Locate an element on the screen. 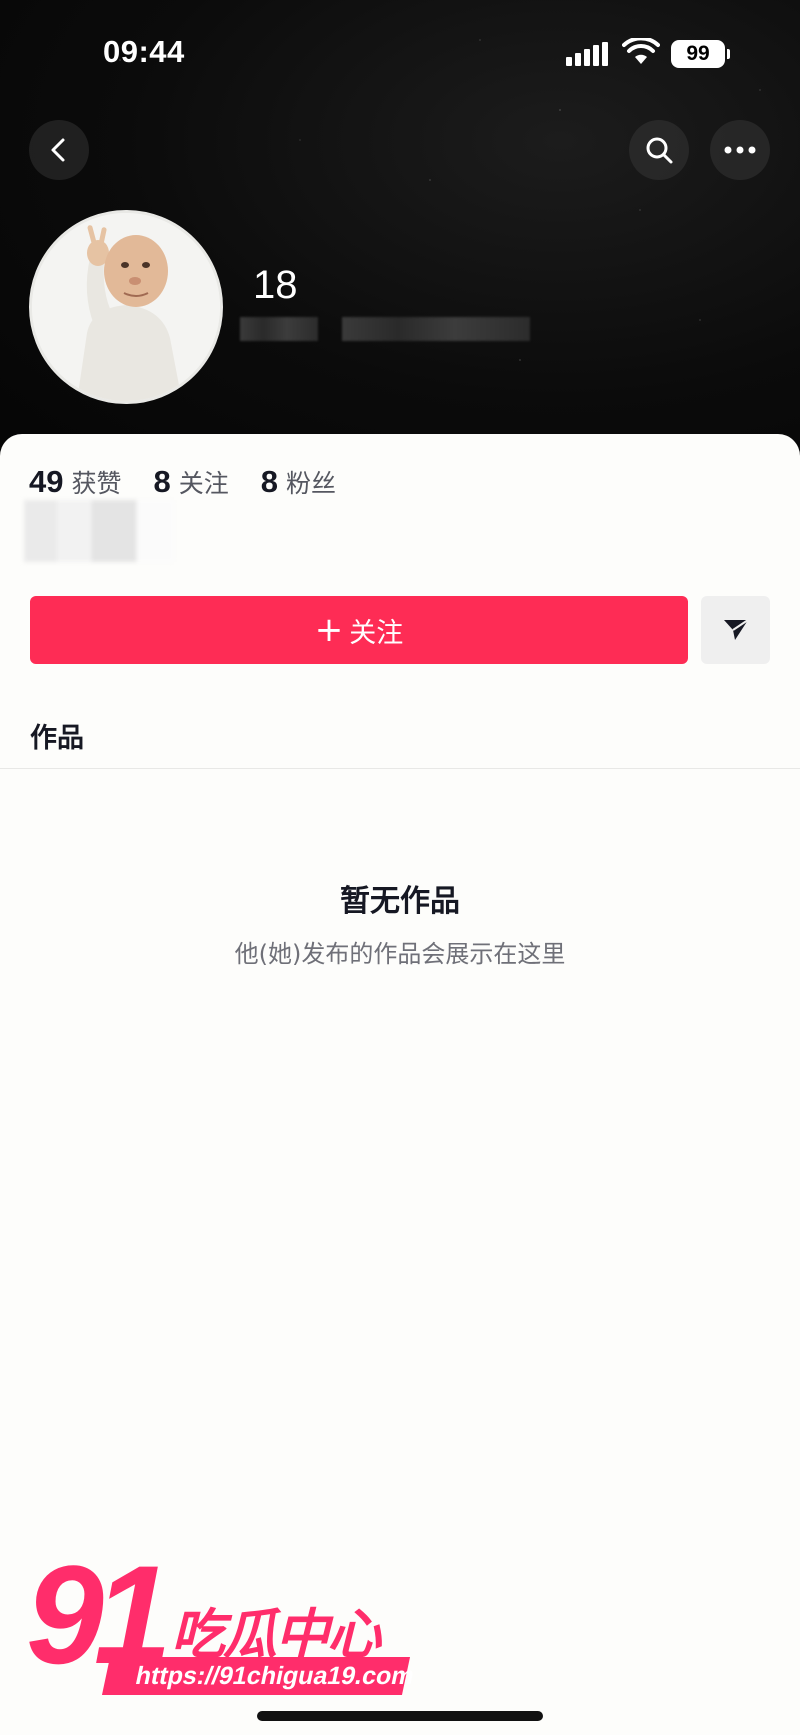 This screenshot has height=1735, width=800. follow-button: + 关注 is located at coordinates (359, 630).